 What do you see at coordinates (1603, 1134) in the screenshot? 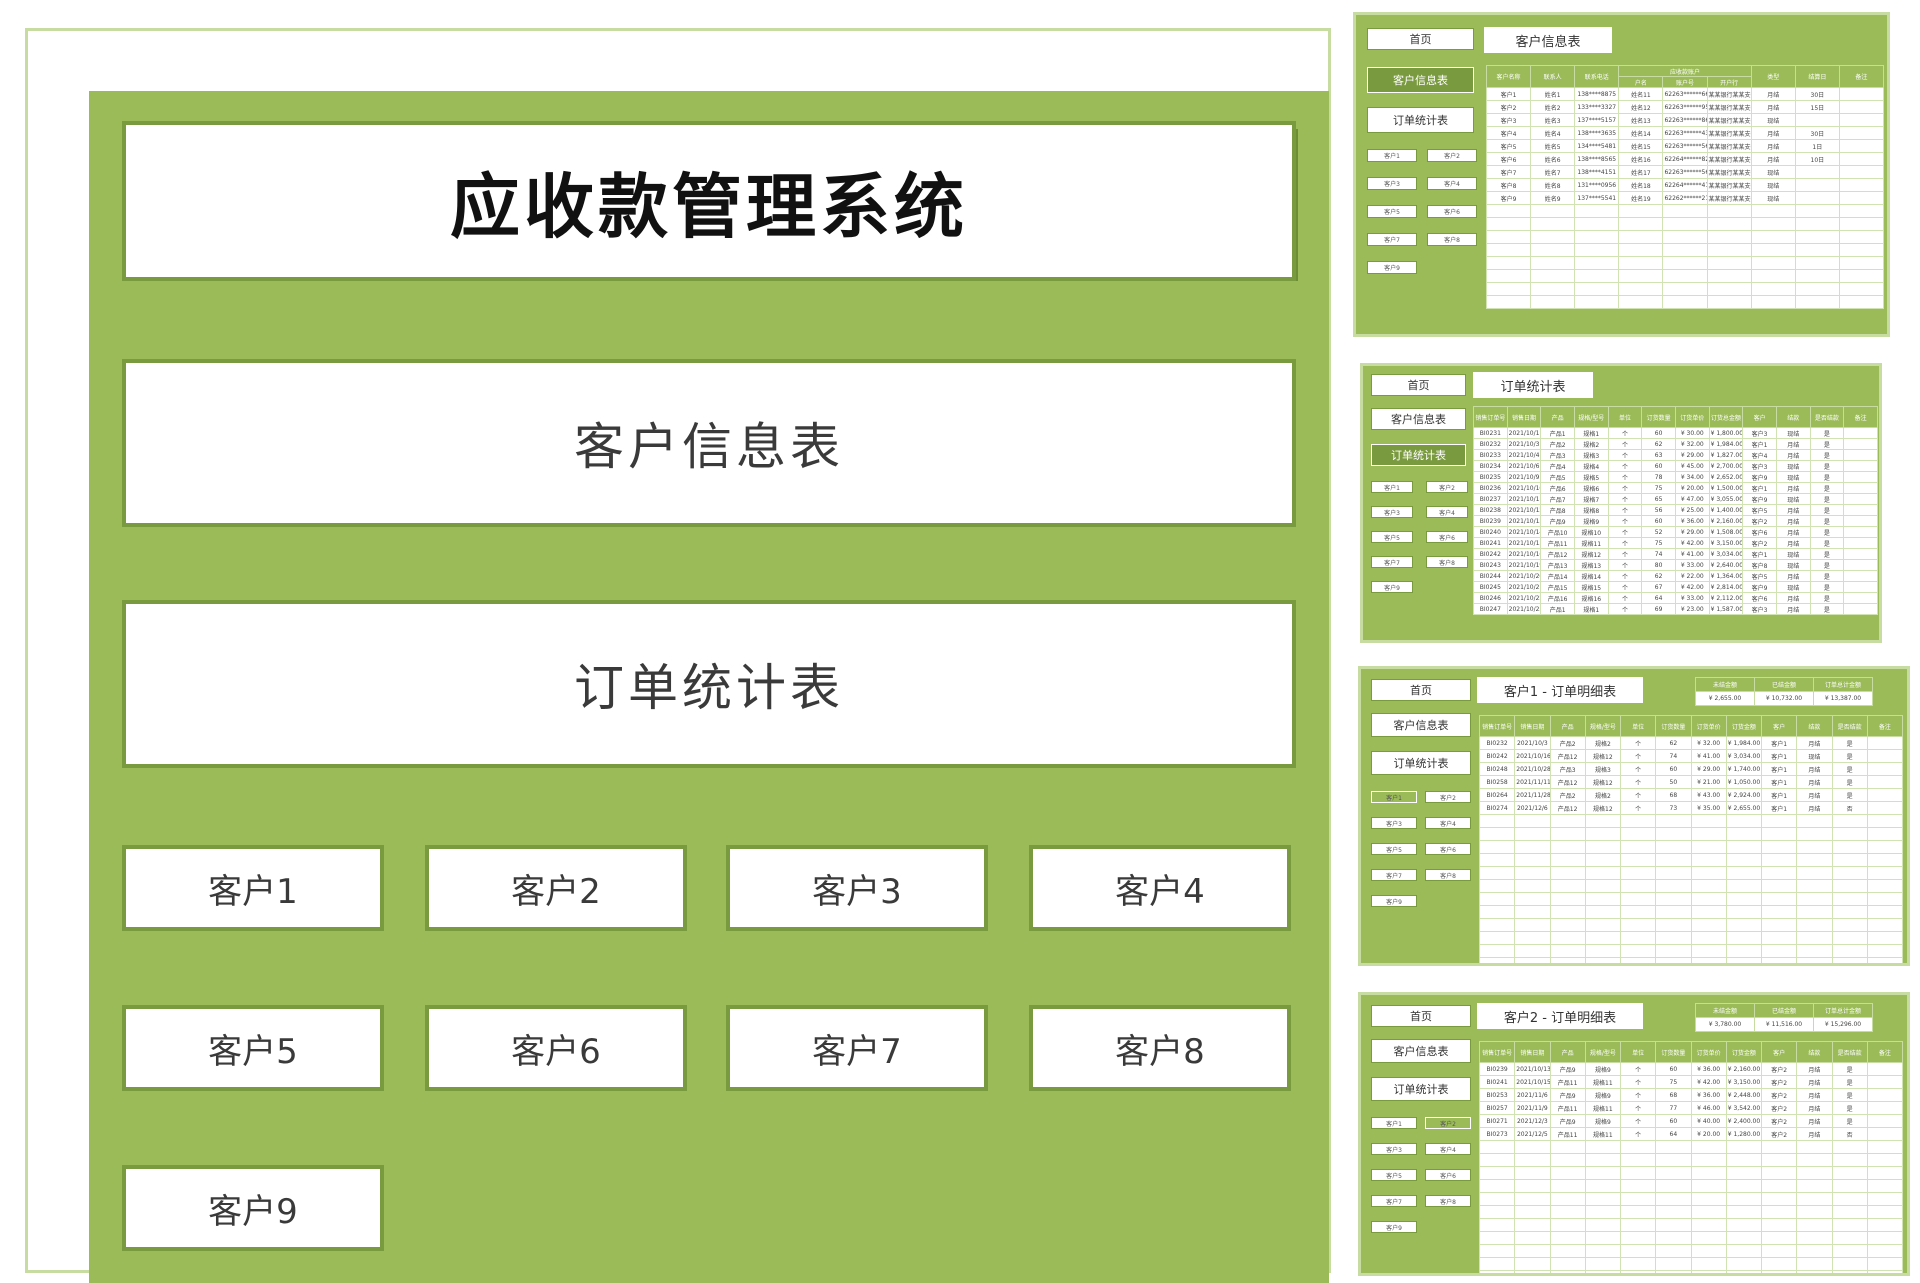
I see `table-cell: 规格11` at bounding box center [1603, 1134].